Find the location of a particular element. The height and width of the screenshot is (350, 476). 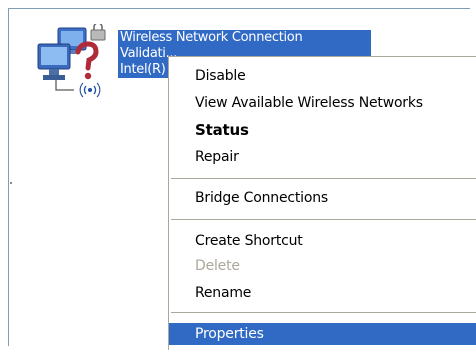

menu-item-view-available-wireless-networks: View Available Wireless Networks is located at coordinates (322, 103).